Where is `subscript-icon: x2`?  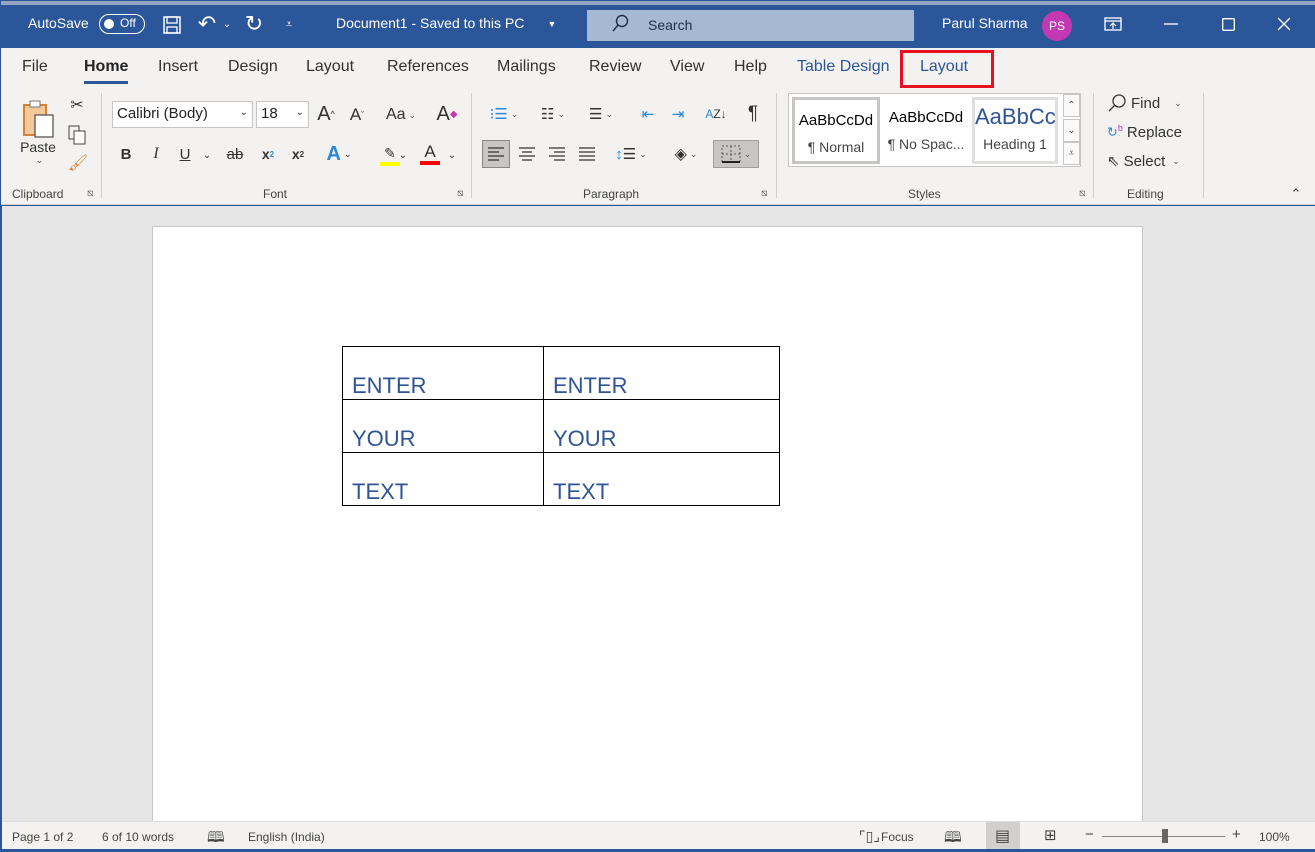 subscript-icon: x2 is located at coordinates (268, 154).